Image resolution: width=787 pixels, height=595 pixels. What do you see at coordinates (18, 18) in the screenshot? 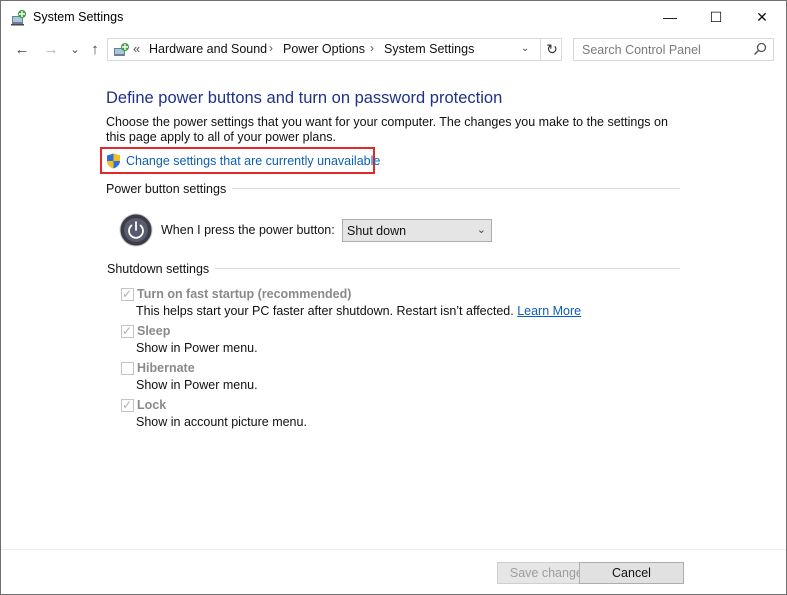
I see `power-options-app-icon` at bounding box center [18, 18].